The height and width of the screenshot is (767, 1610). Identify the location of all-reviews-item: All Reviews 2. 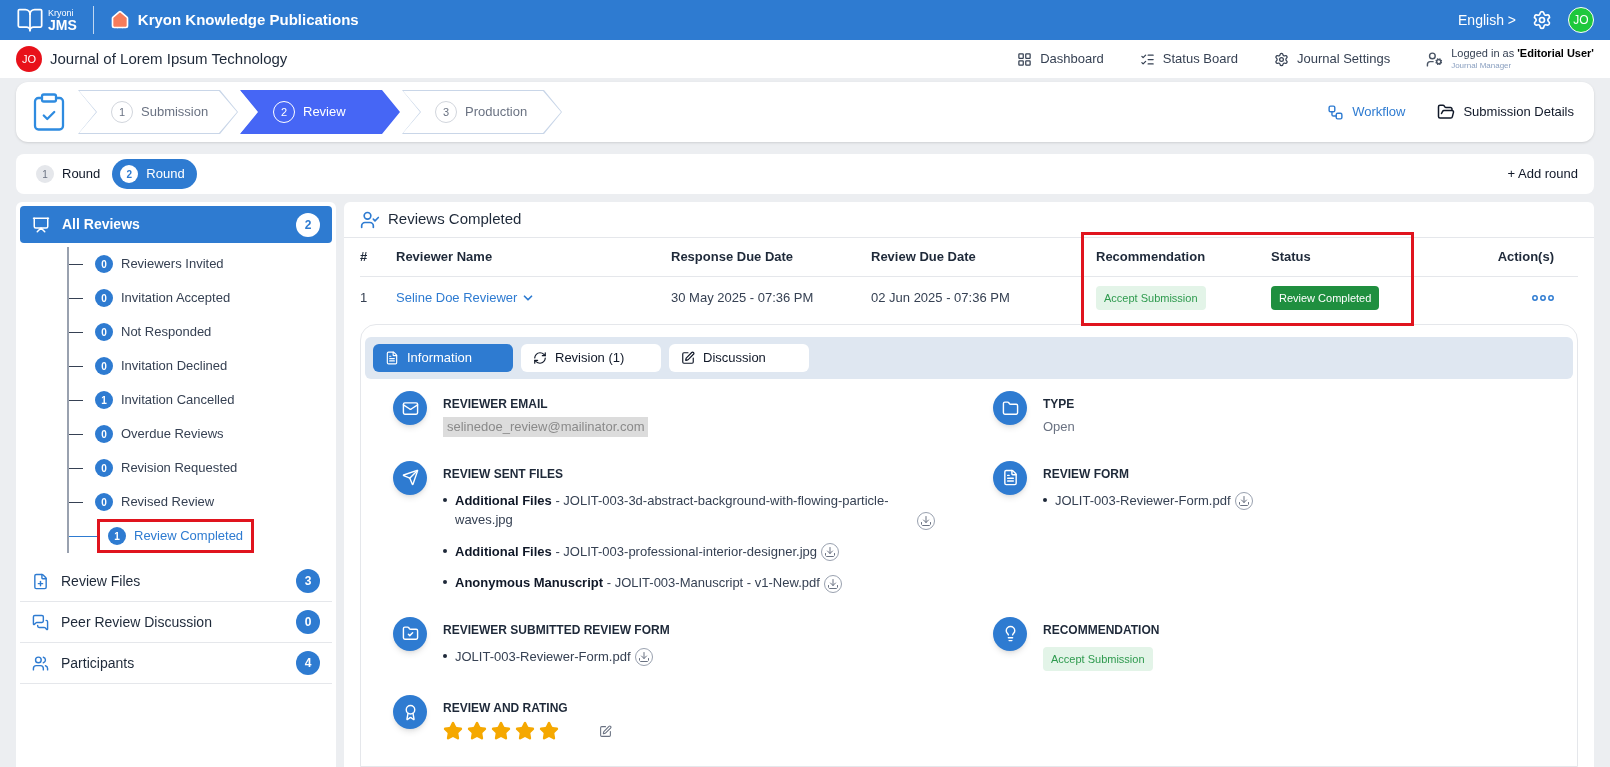
(176, 224).